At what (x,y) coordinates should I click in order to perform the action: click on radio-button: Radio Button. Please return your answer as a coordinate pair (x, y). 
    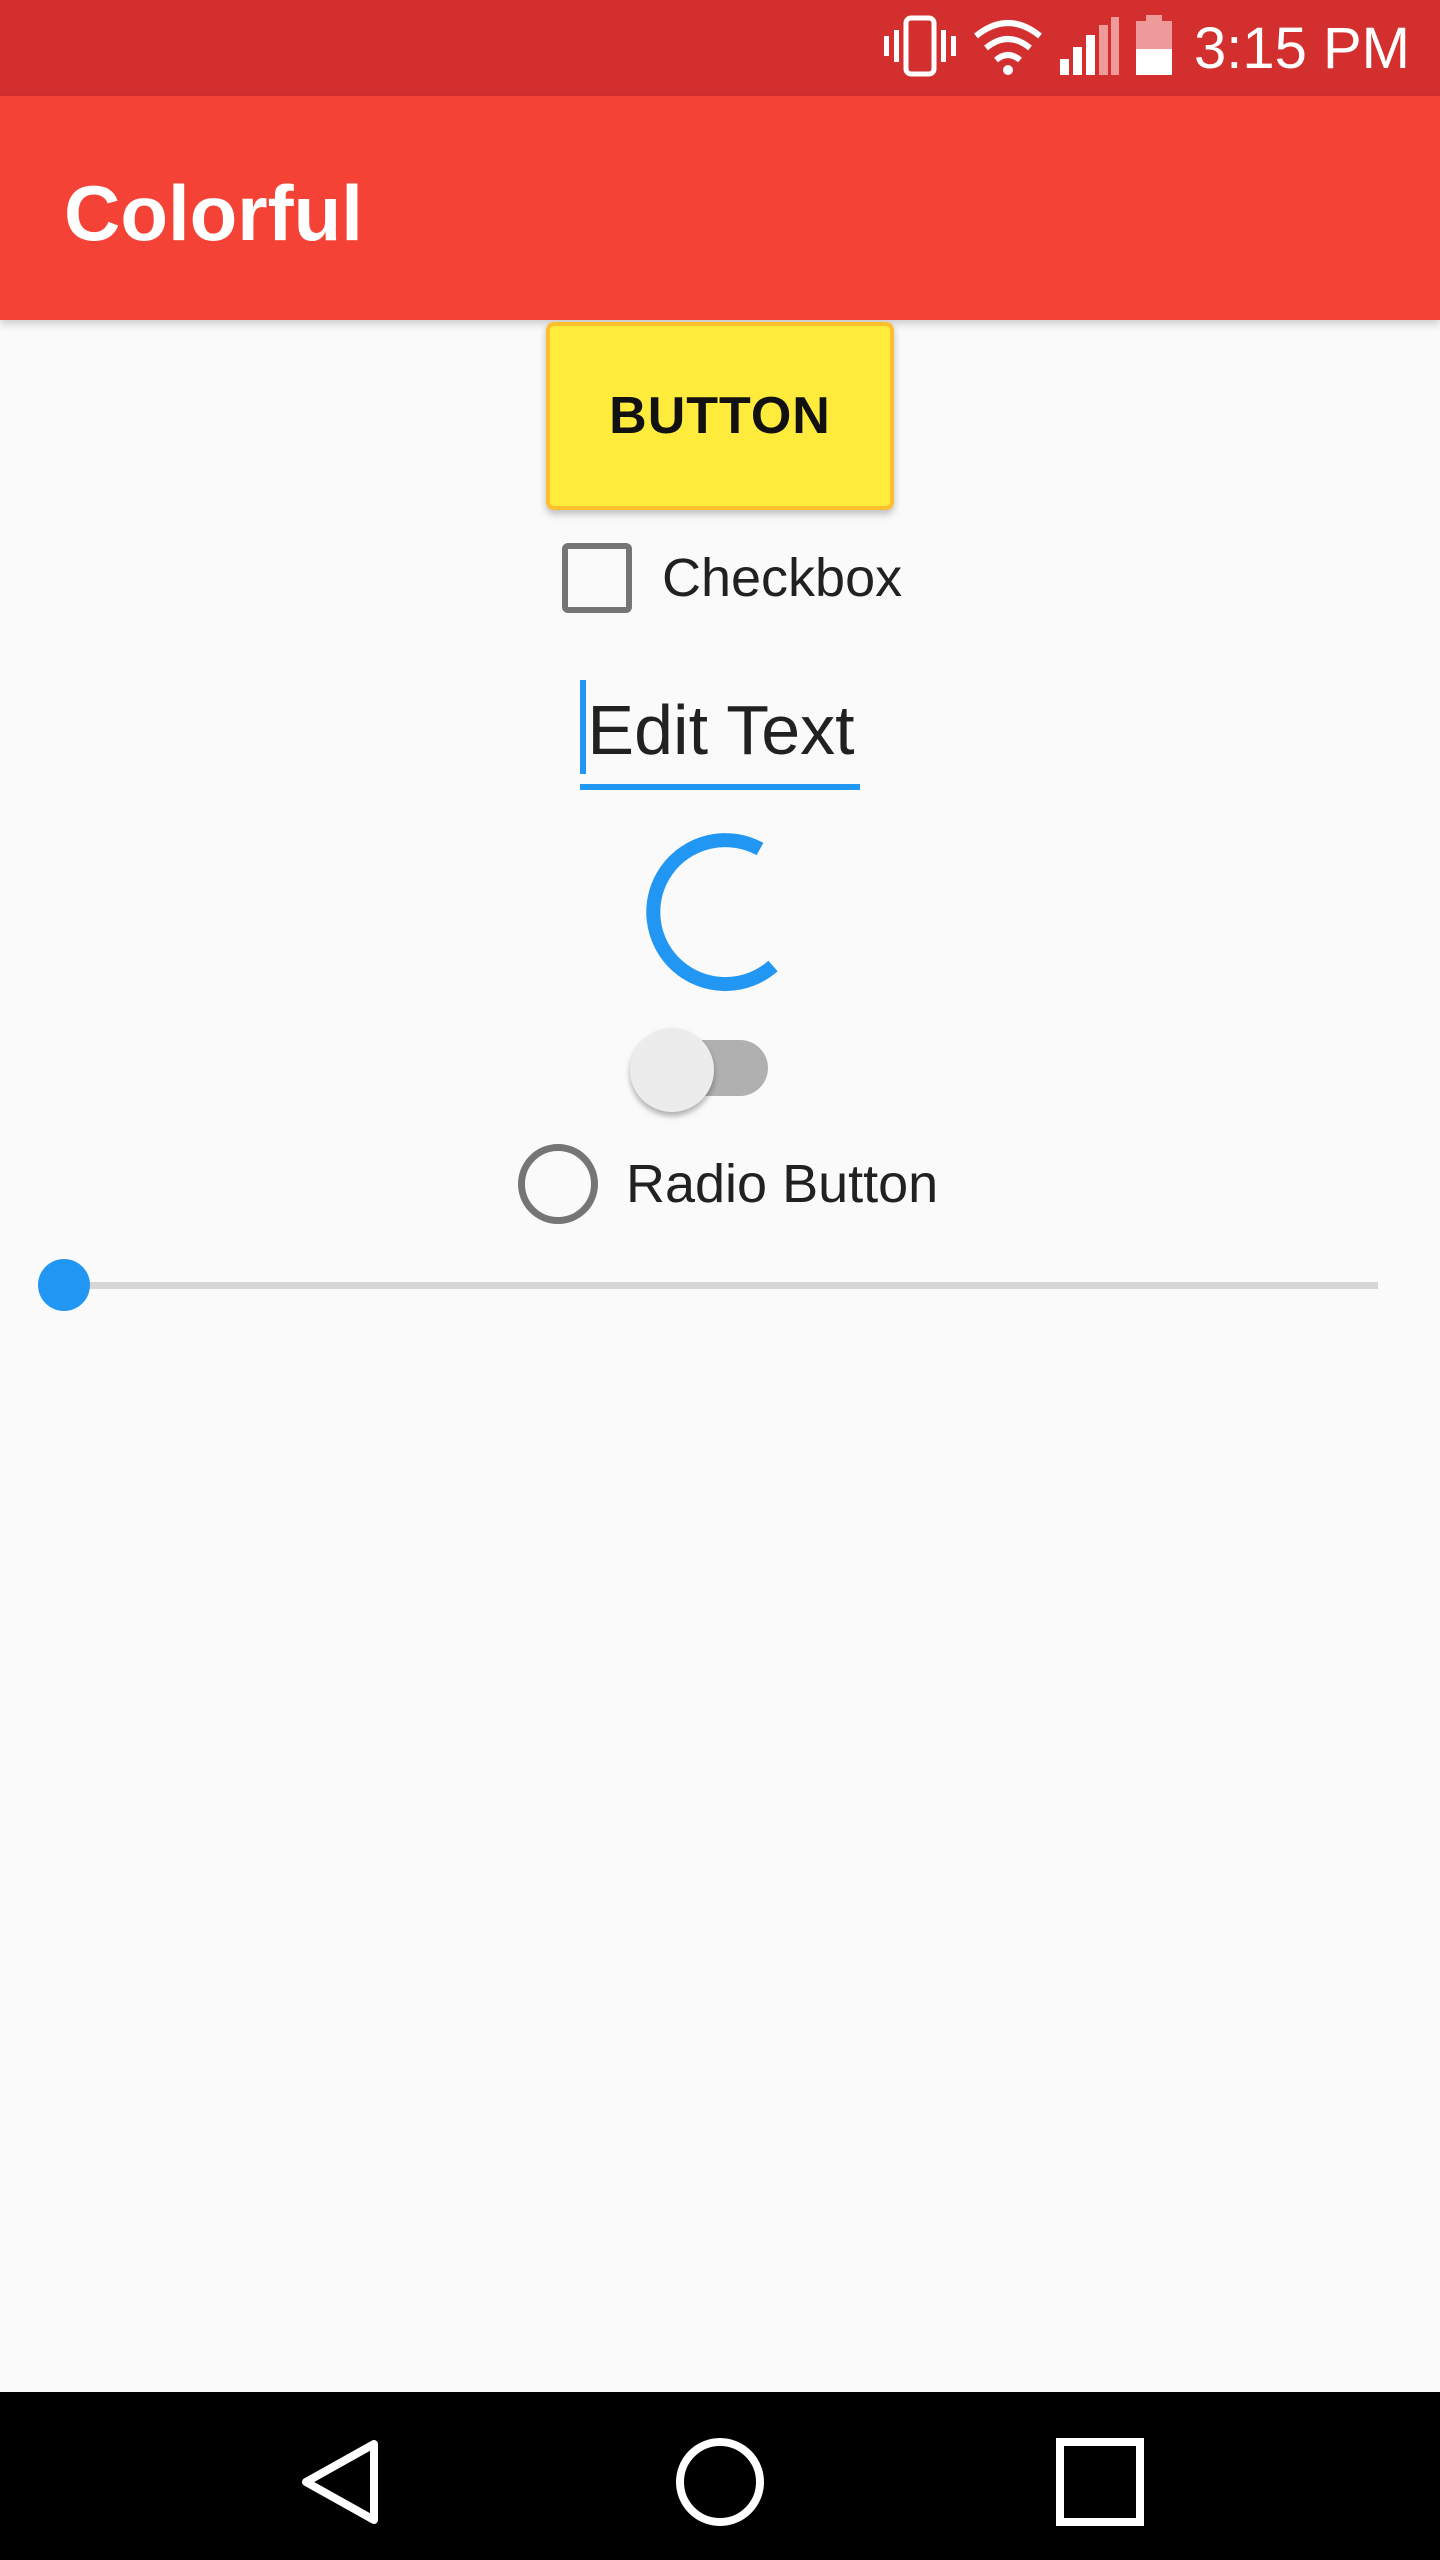
    Looking at the image, I should click on (728, 1184).